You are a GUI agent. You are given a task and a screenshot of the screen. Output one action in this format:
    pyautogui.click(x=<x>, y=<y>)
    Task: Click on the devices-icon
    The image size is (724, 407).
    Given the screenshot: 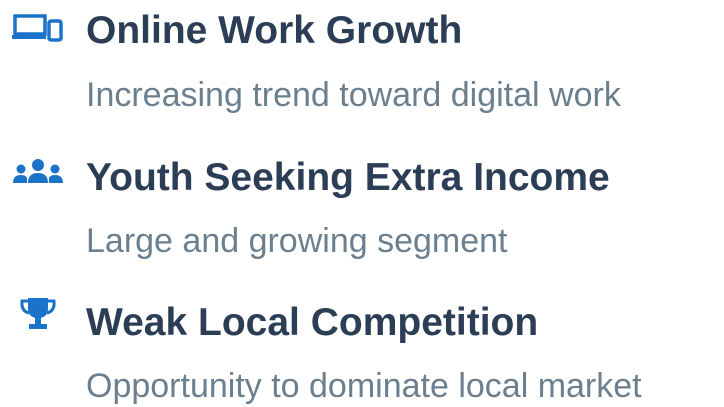 What is the action you would take?
    pyautogui.click(x=38, y=28)
    